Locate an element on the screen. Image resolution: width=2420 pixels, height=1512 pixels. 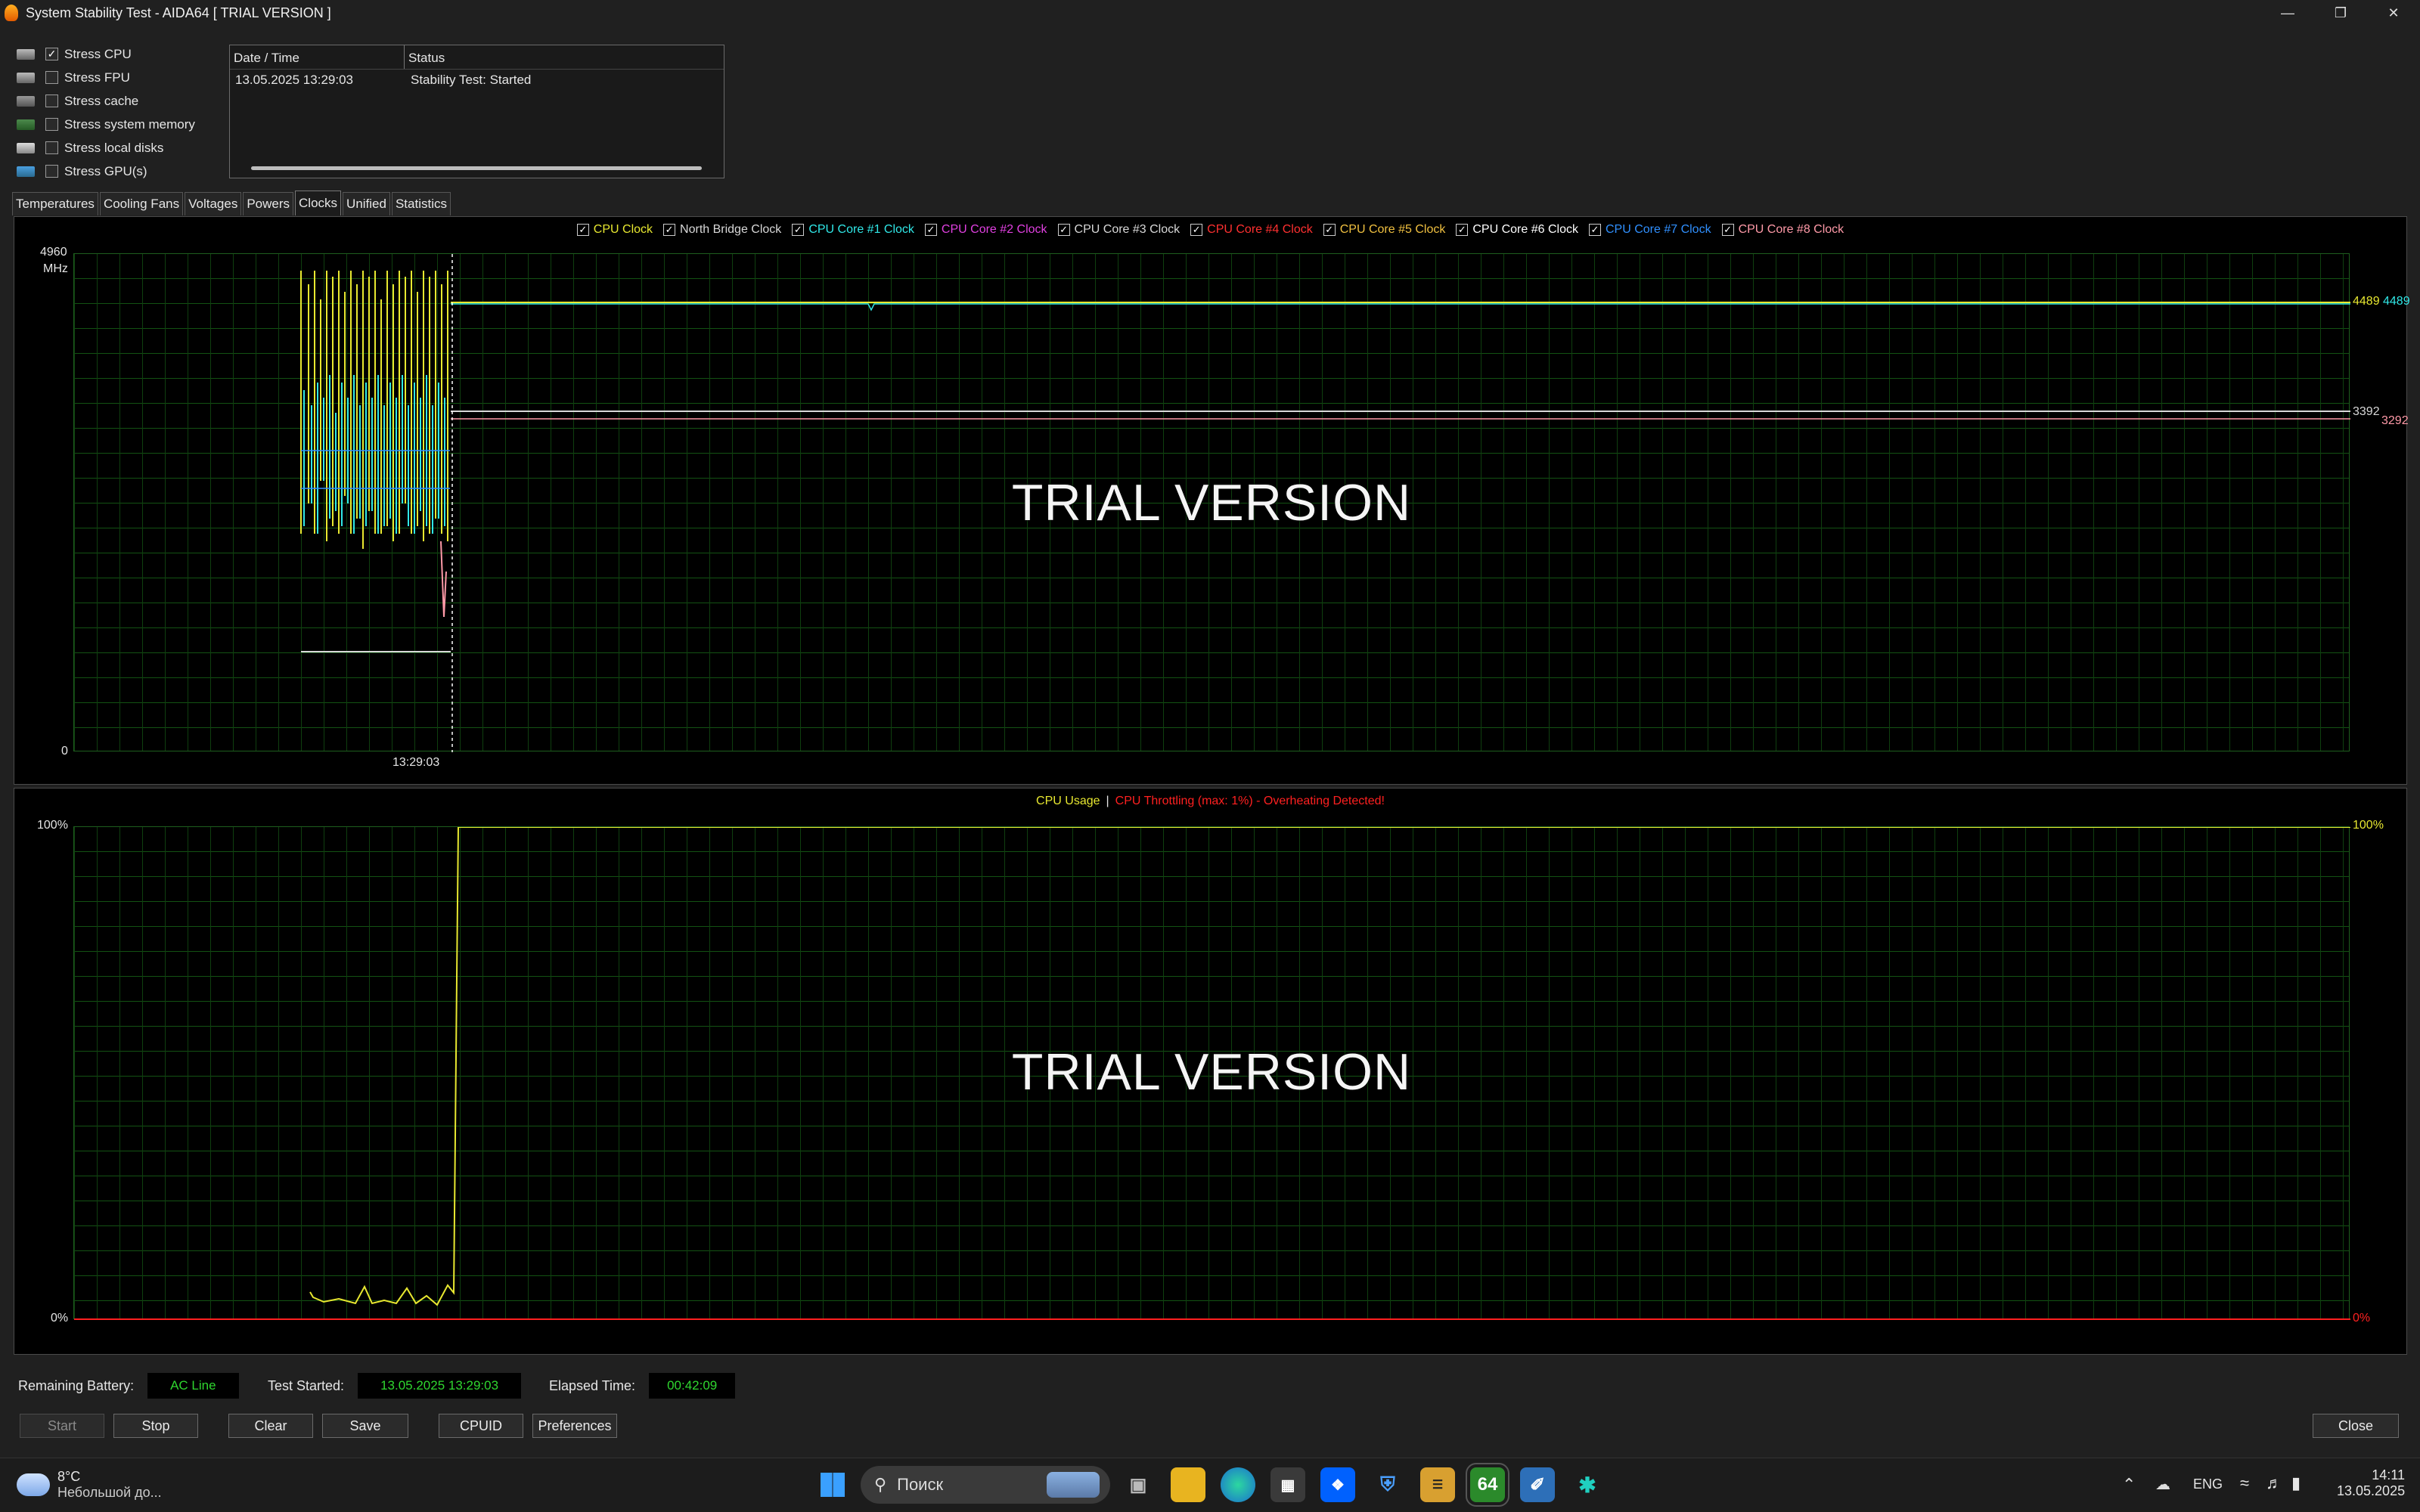
legend-label: CPU Core #6 Clock is located at coordinates (1525, 229).